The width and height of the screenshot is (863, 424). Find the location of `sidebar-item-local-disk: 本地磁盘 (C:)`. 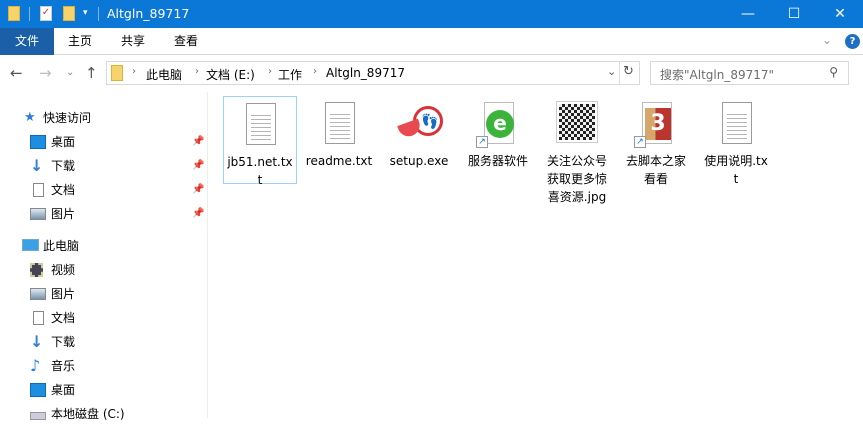

sidebar-item-local-disk: 本地磁盘 (C:) is located at coordinates (77, 414).